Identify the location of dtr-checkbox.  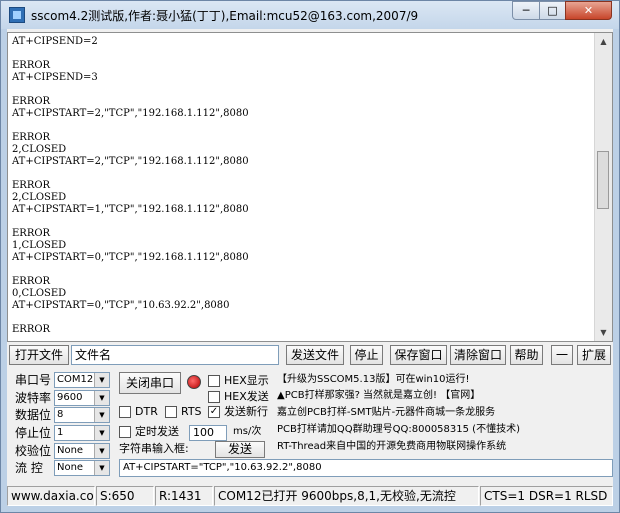
(125, 412).